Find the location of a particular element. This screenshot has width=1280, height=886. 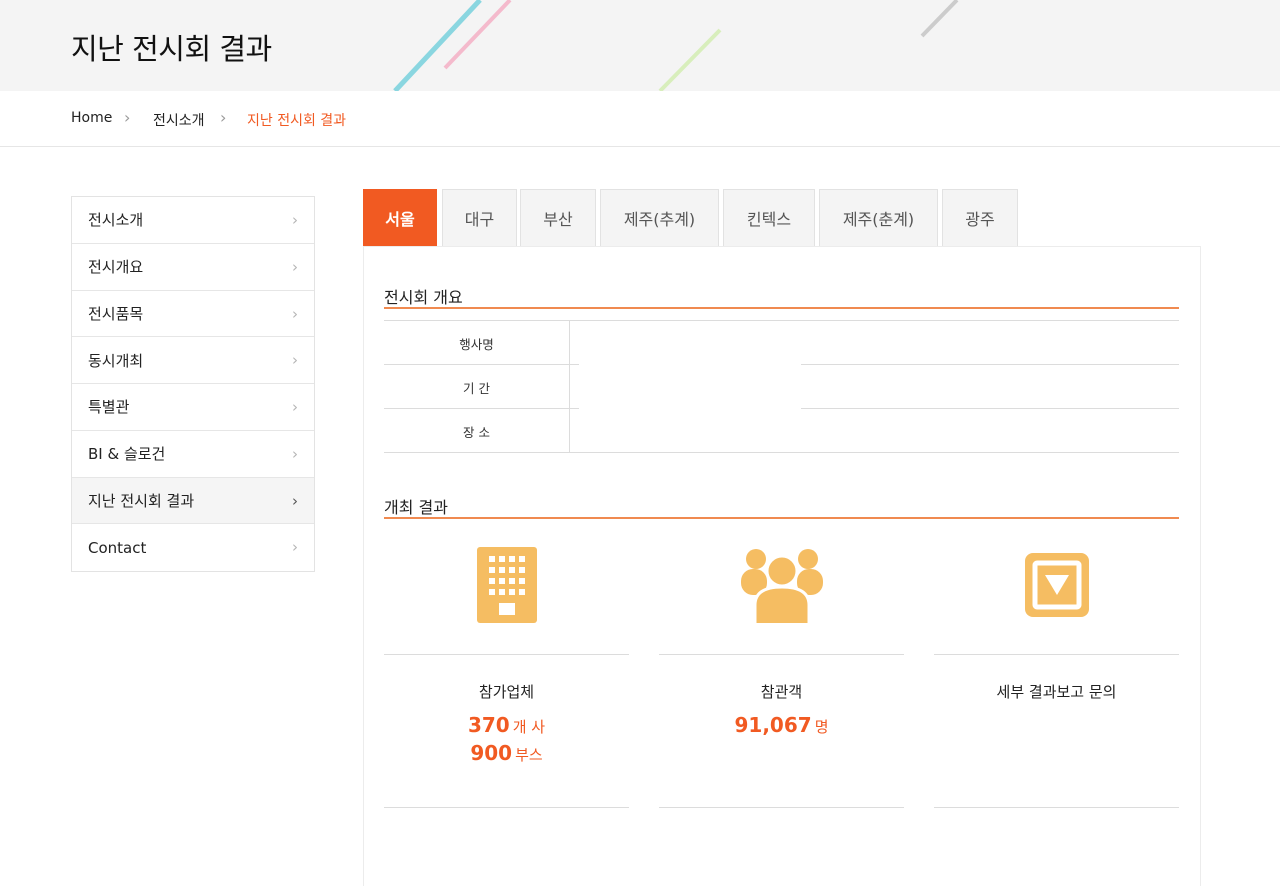

stat-booths: 900 부스 is located at coordinates (506, 753).